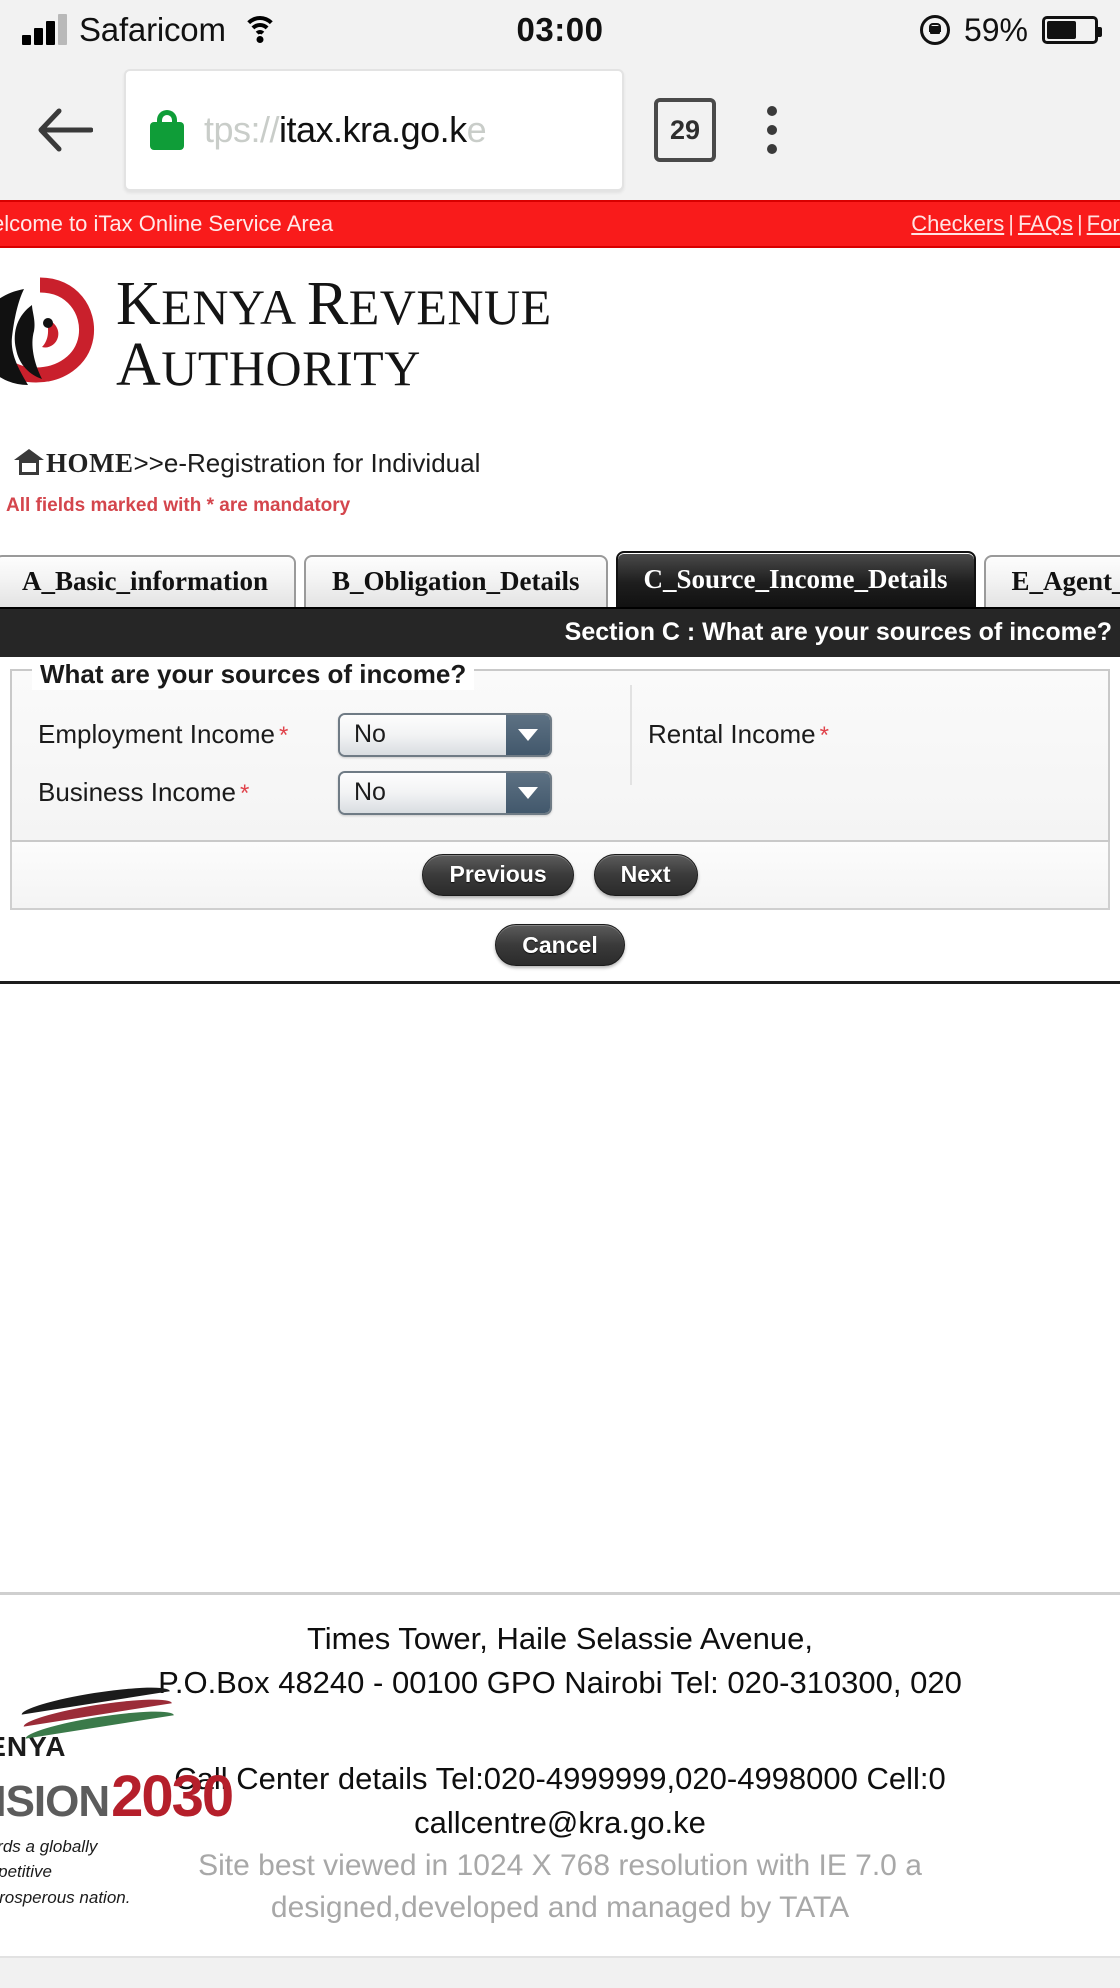  Describe the element at coordinates (685, 130) in the screenshot. I see `tab-count-button: 29` at that location.